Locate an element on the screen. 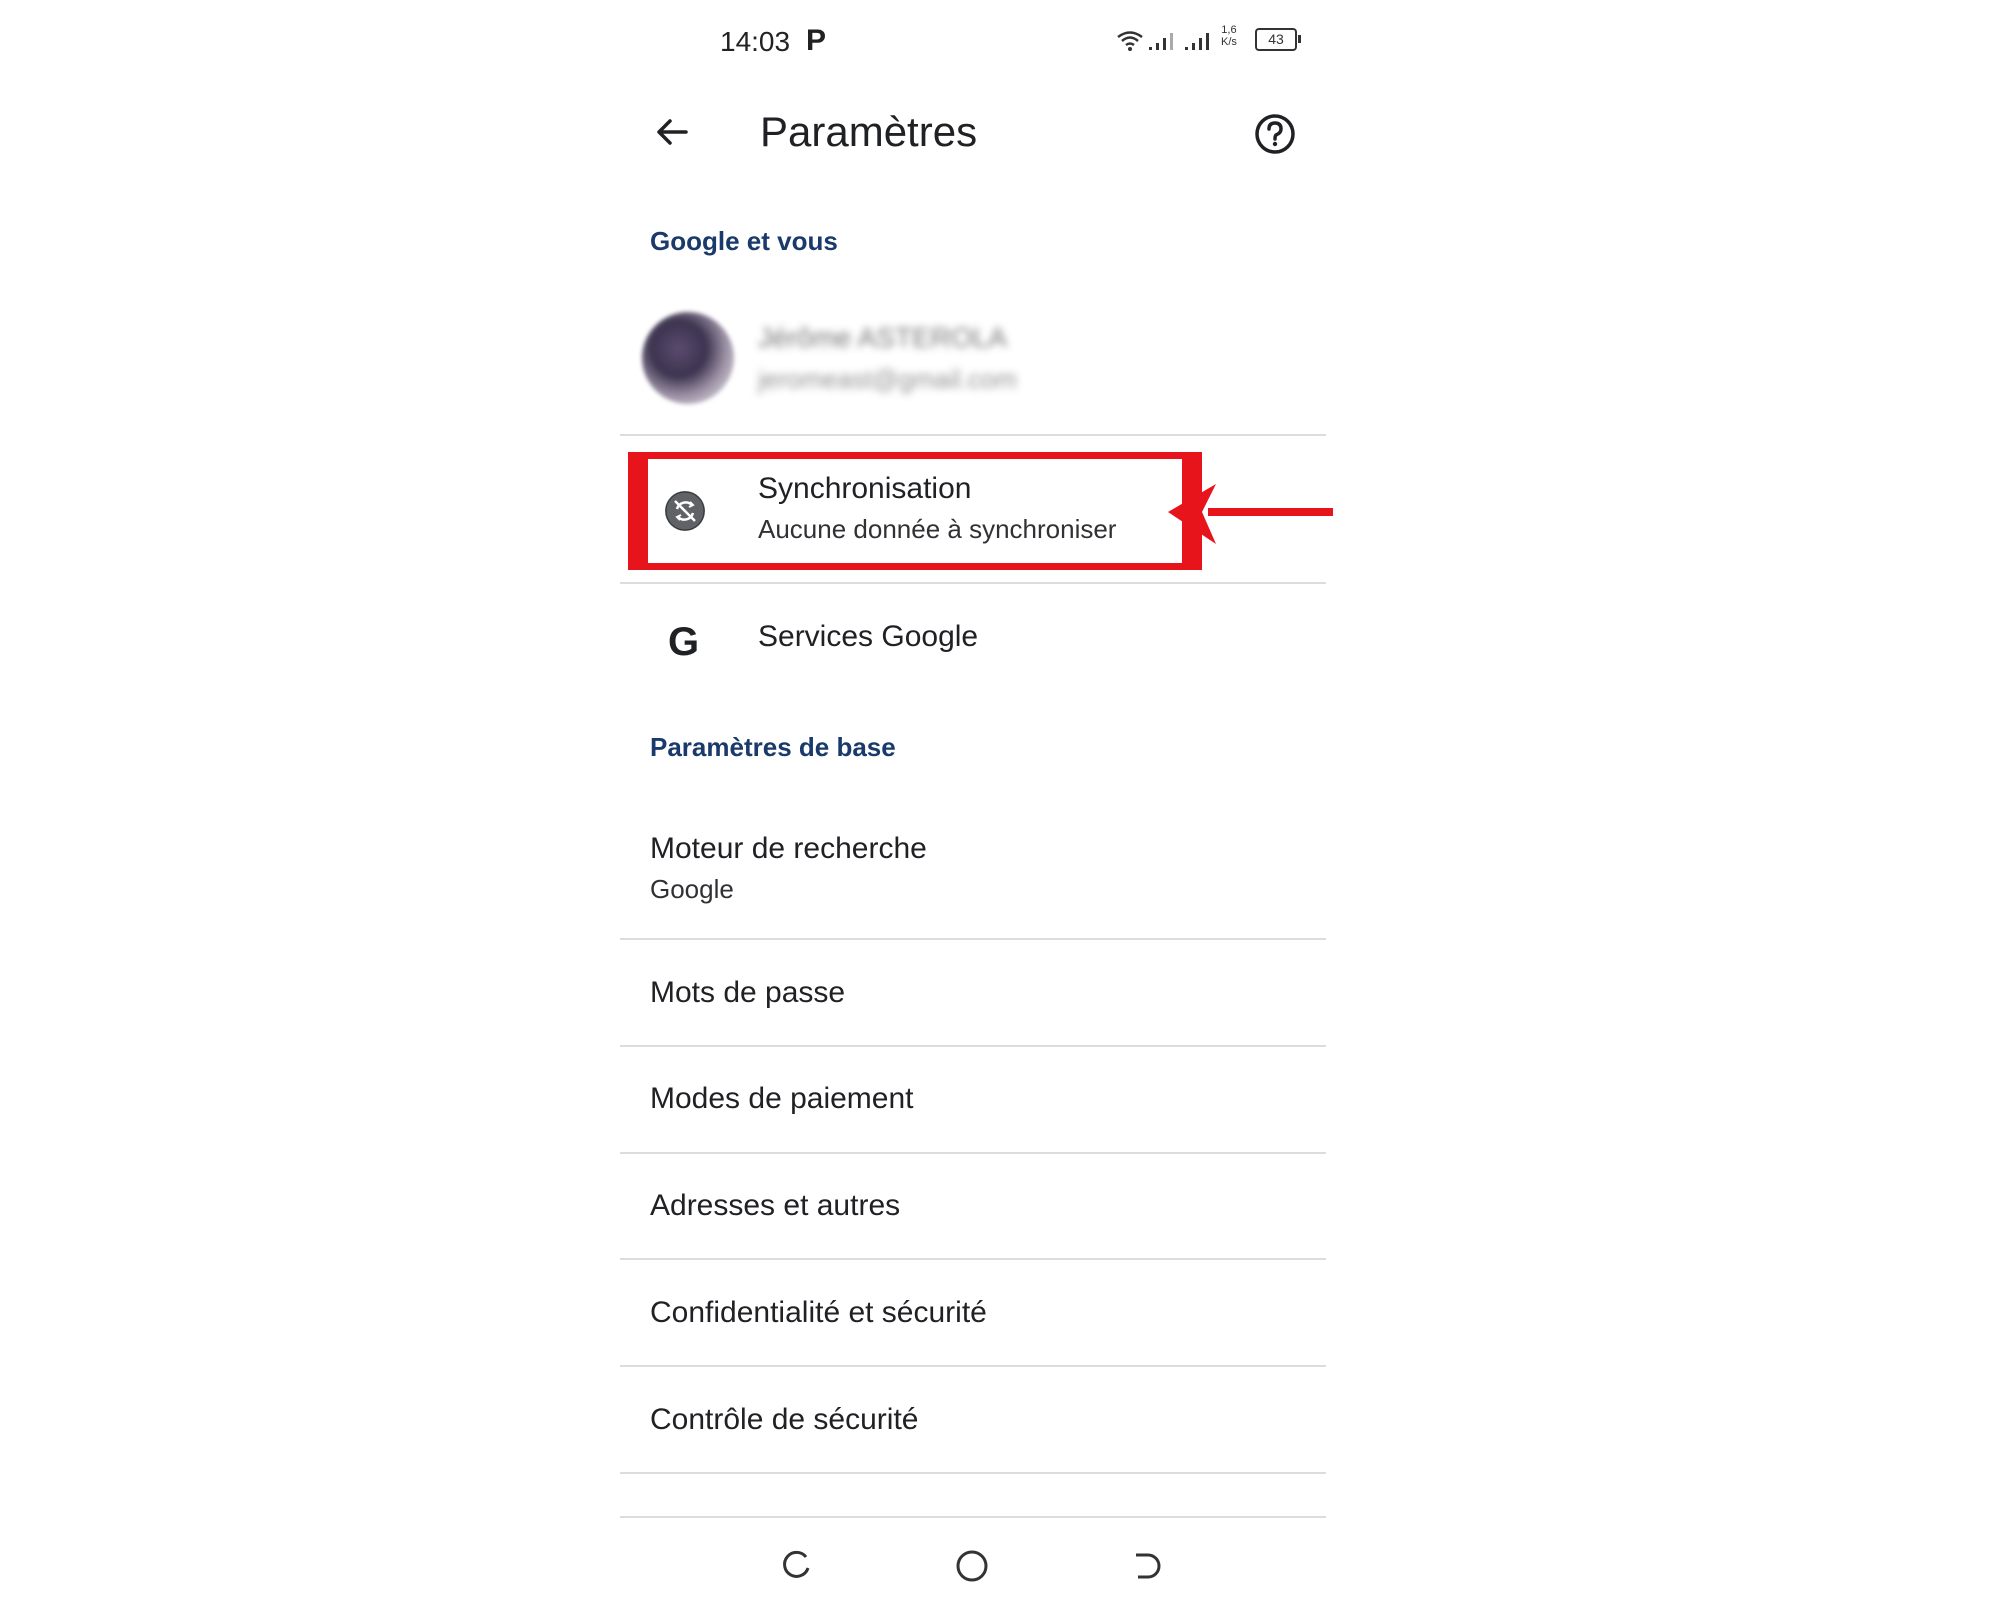 The width and height of the screenshot is (2000, 1600). status-time: 14:03 is located at coordinates (755, 41).